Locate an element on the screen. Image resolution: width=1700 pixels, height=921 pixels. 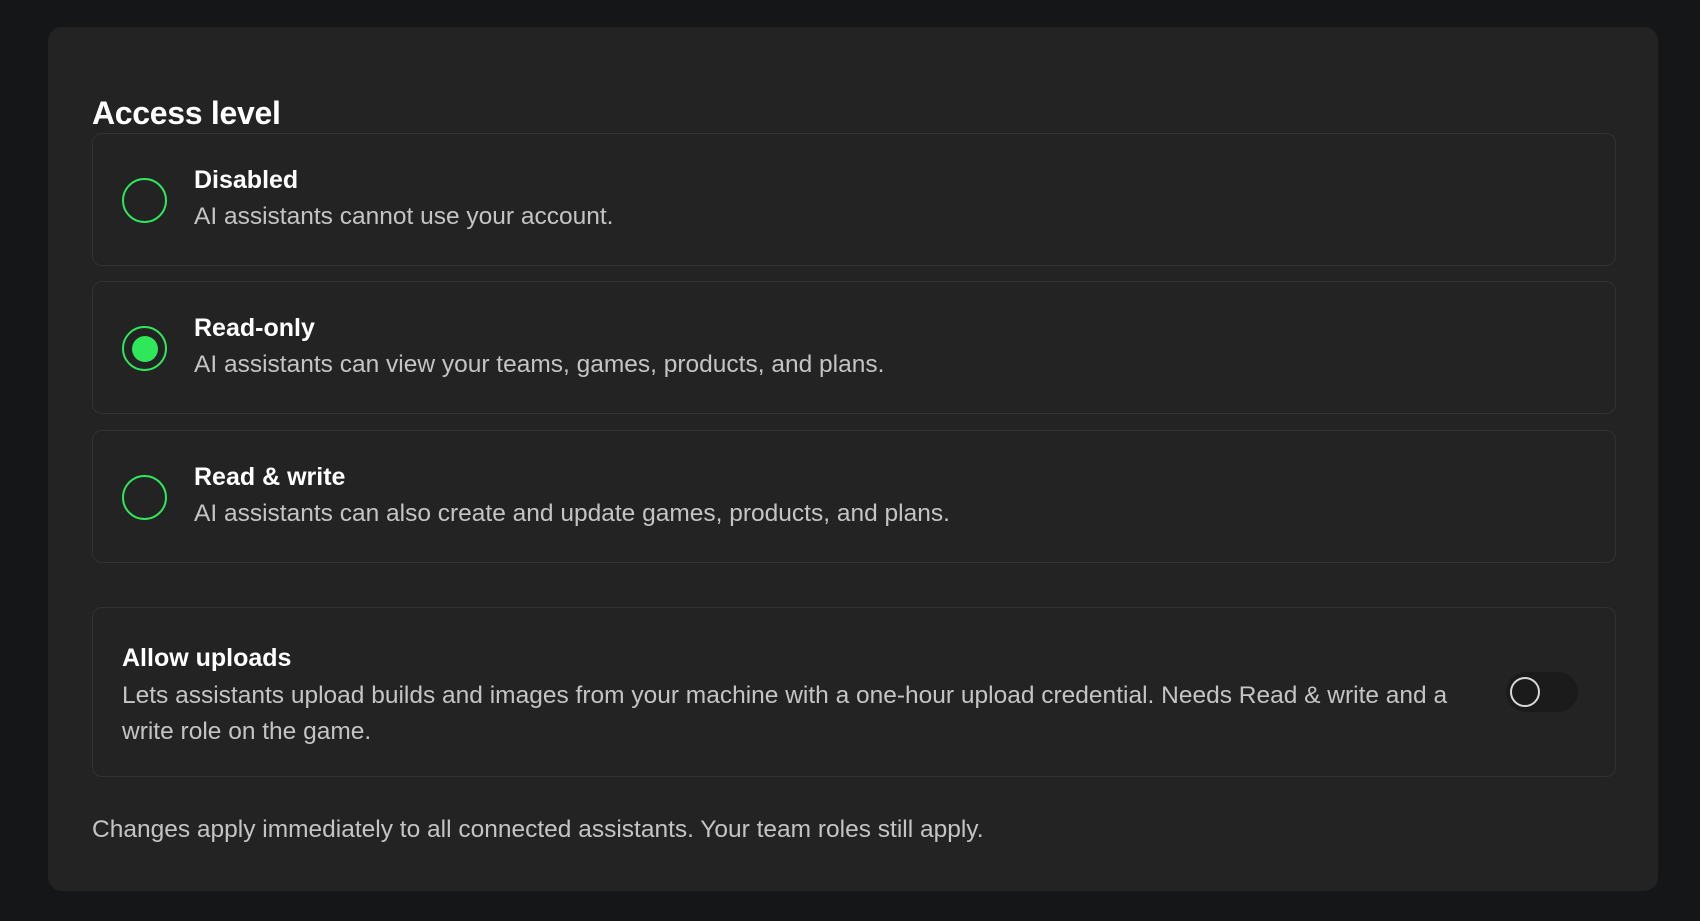
allow-uploads-title: Allow uploads is located at coordinates (207, 658).